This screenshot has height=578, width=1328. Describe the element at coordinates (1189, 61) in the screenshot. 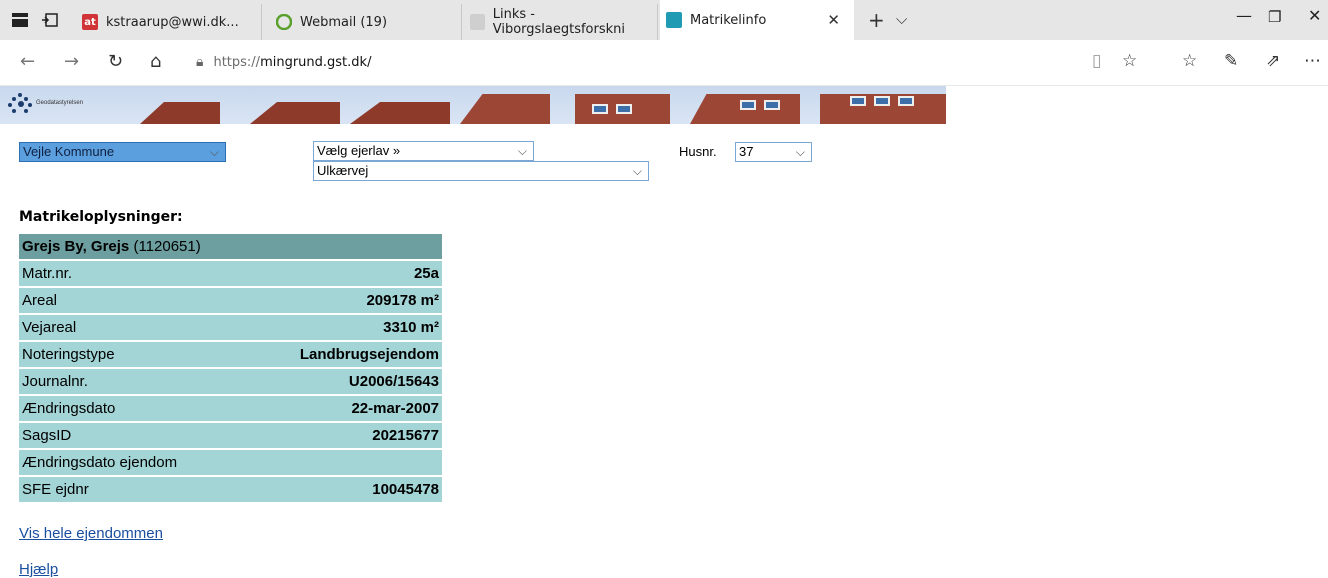

I see `favorites-hub-icon: ☆` at that location.